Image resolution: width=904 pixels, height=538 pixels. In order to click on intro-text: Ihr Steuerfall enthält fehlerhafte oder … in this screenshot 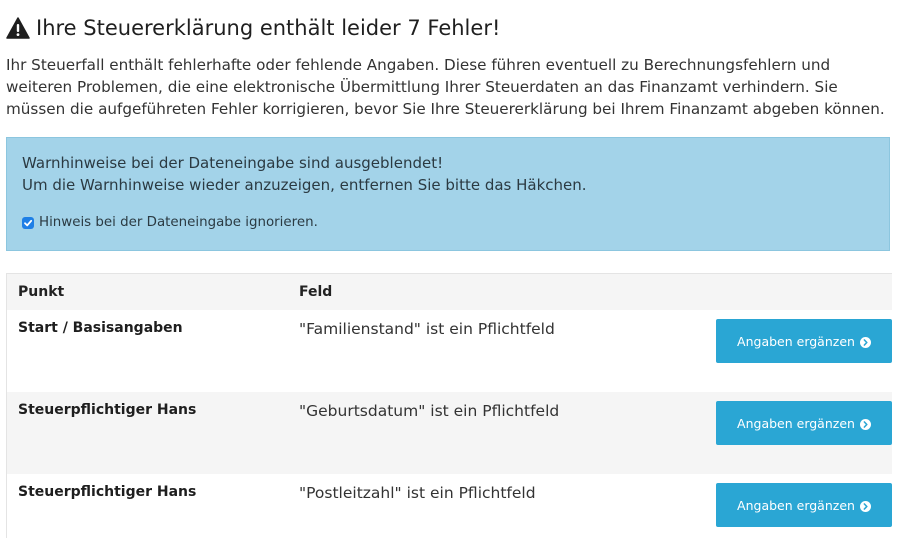, I will do `click(445, 87)`.